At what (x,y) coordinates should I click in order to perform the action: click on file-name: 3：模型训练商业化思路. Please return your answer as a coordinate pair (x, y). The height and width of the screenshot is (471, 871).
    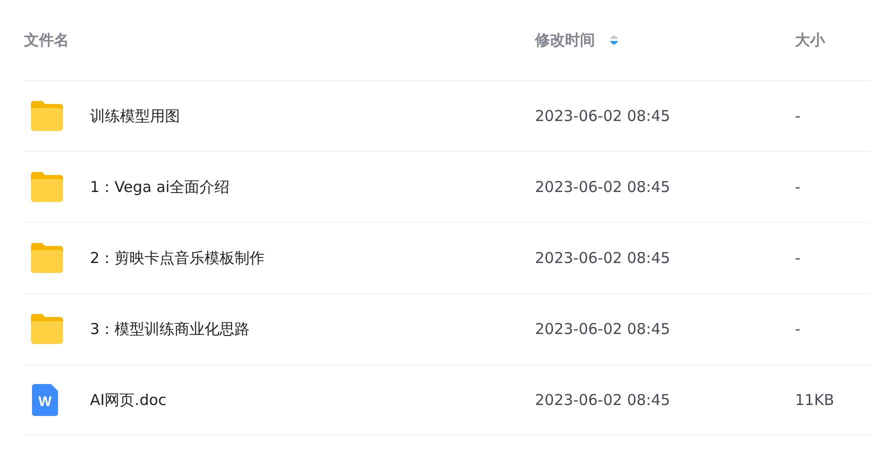
    Looking at the image, I should click on (170, 329).